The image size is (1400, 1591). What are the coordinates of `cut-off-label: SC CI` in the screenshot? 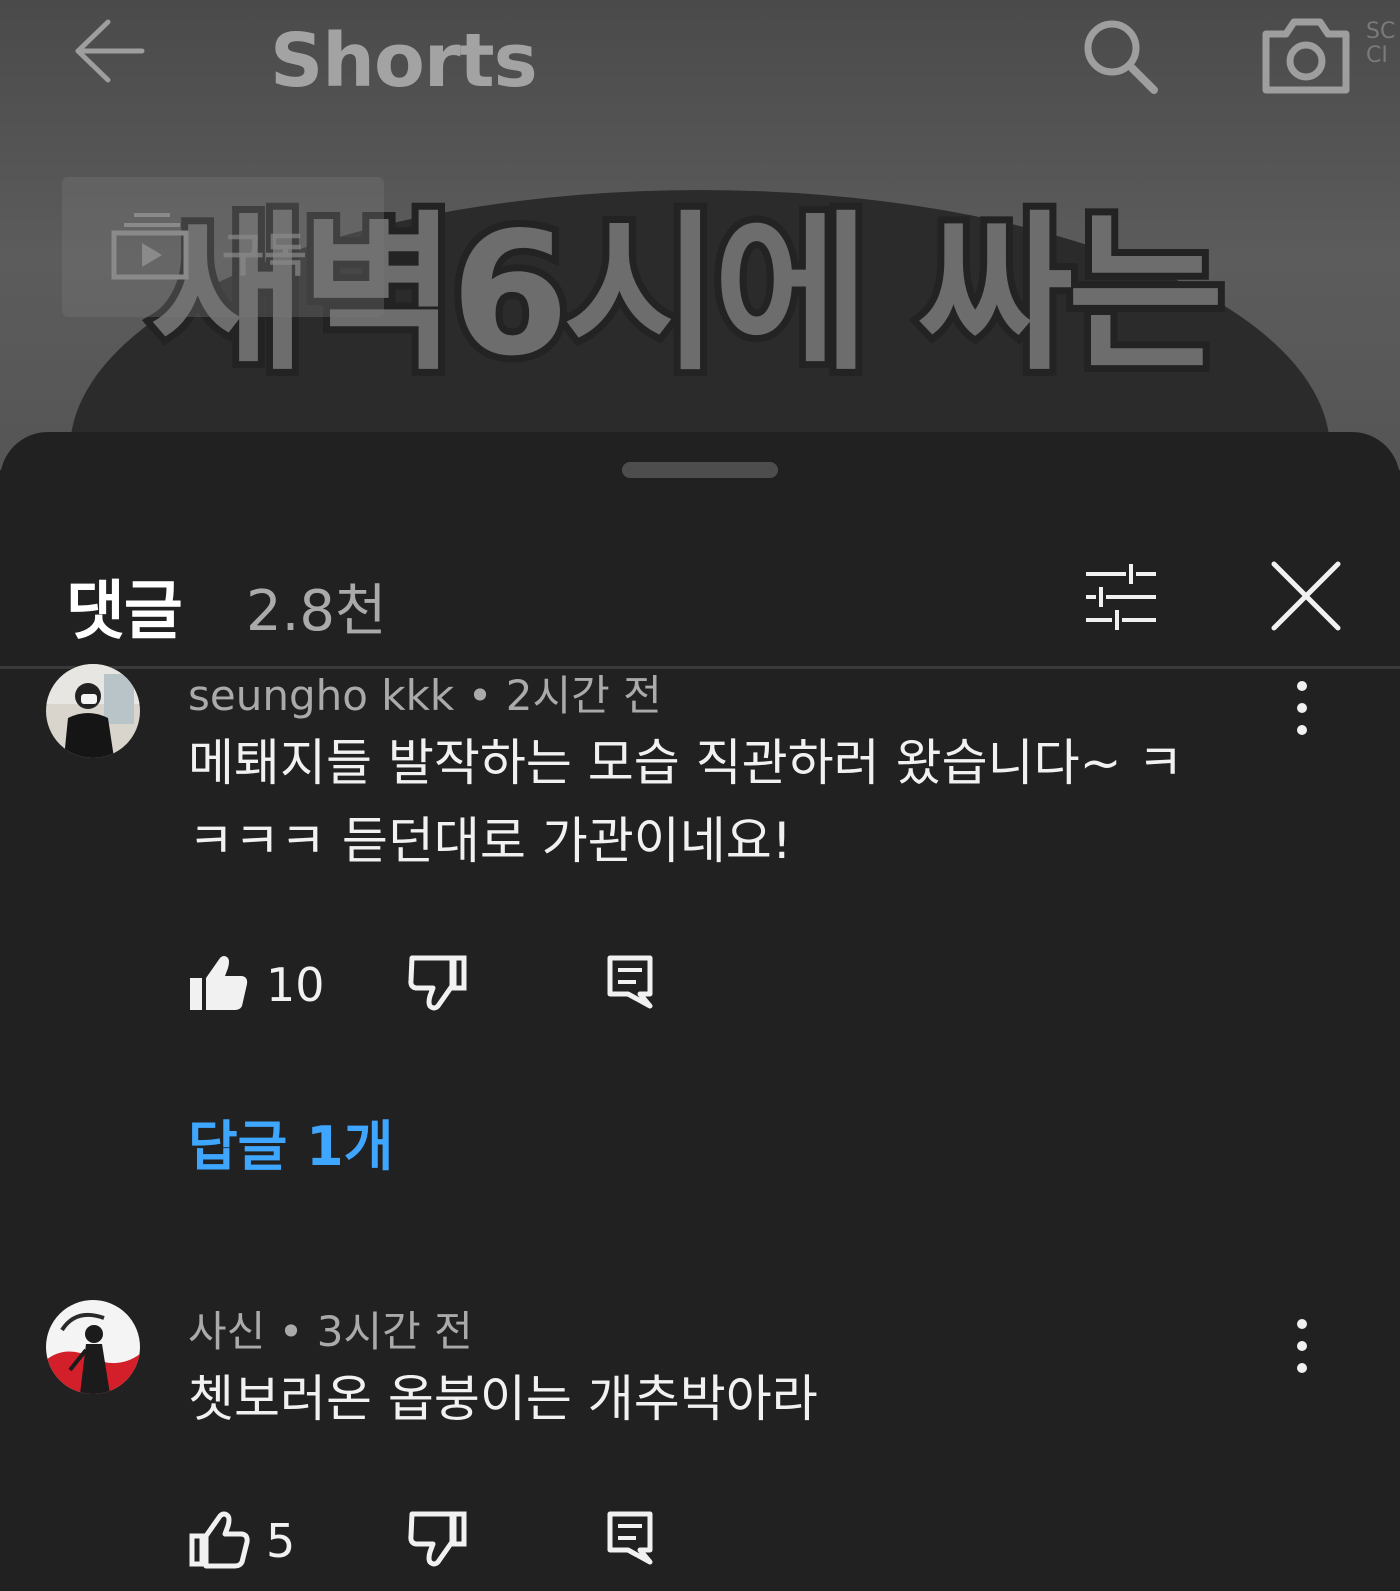 It's located at (1381, 43).